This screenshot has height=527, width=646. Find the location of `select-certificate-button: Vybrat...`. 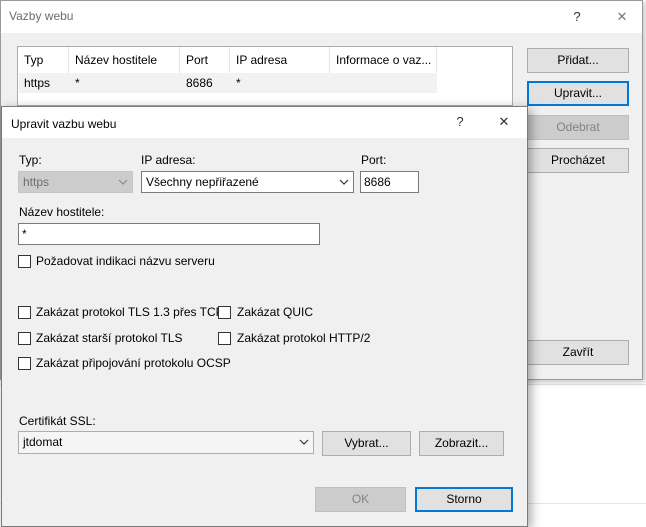

select-certificate-button: Vybrat... is located at coordinates (366, 443).